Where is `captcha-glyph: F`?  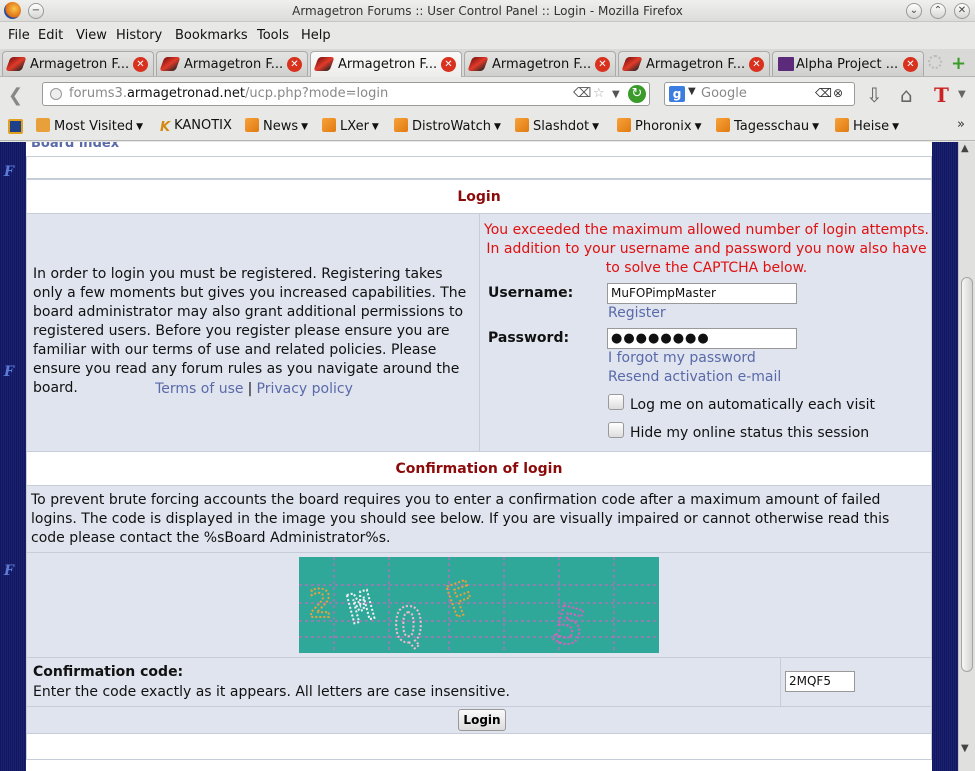
captcha-glyph: F is located at coordinates (461, 600).